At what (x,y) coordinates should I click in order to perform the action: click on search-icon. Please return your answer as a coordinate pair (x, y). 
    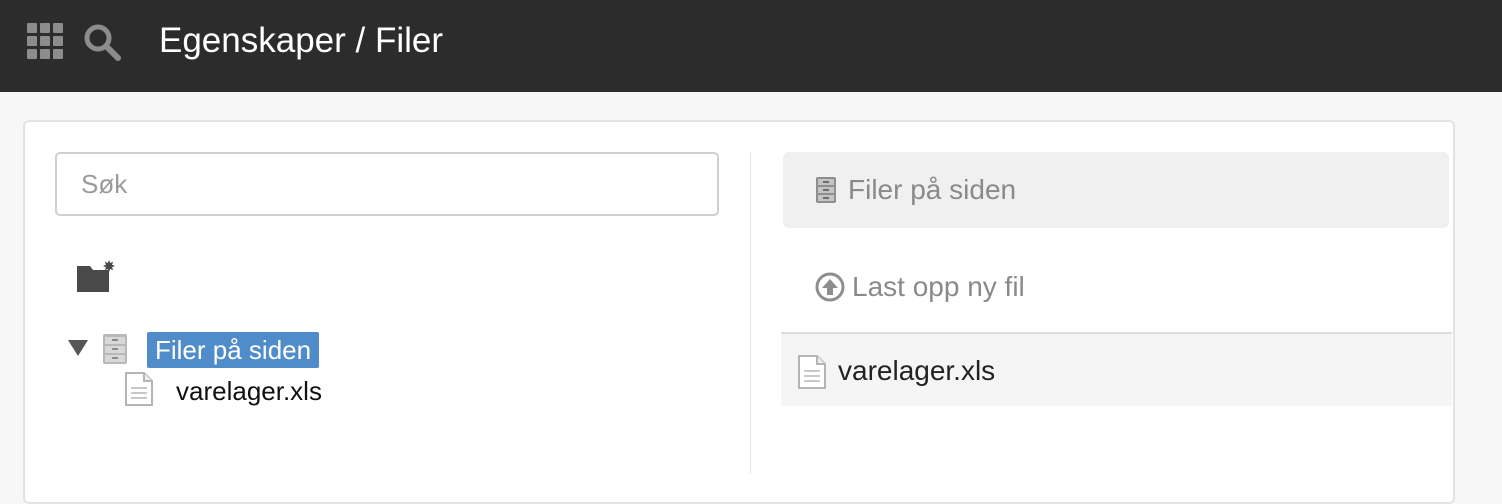
    Looking at the image, I should click on (102, 42).